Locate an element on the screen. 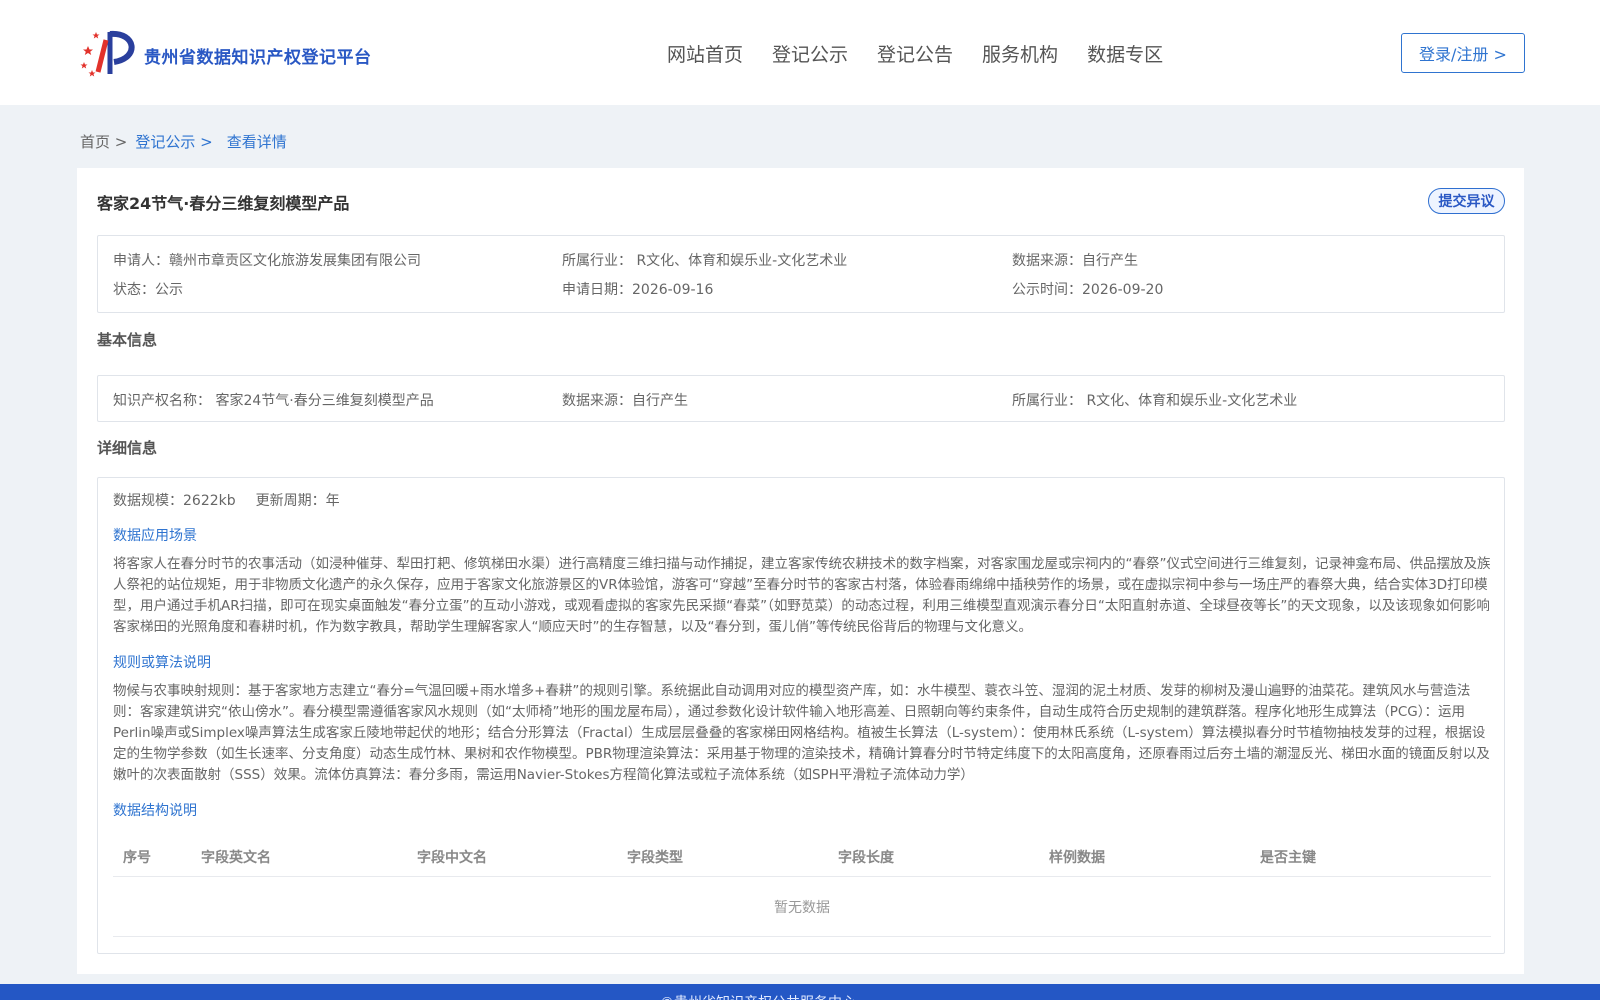  basic-source-field: 数据来源：自行产生 is located at coordinates (625, 401).